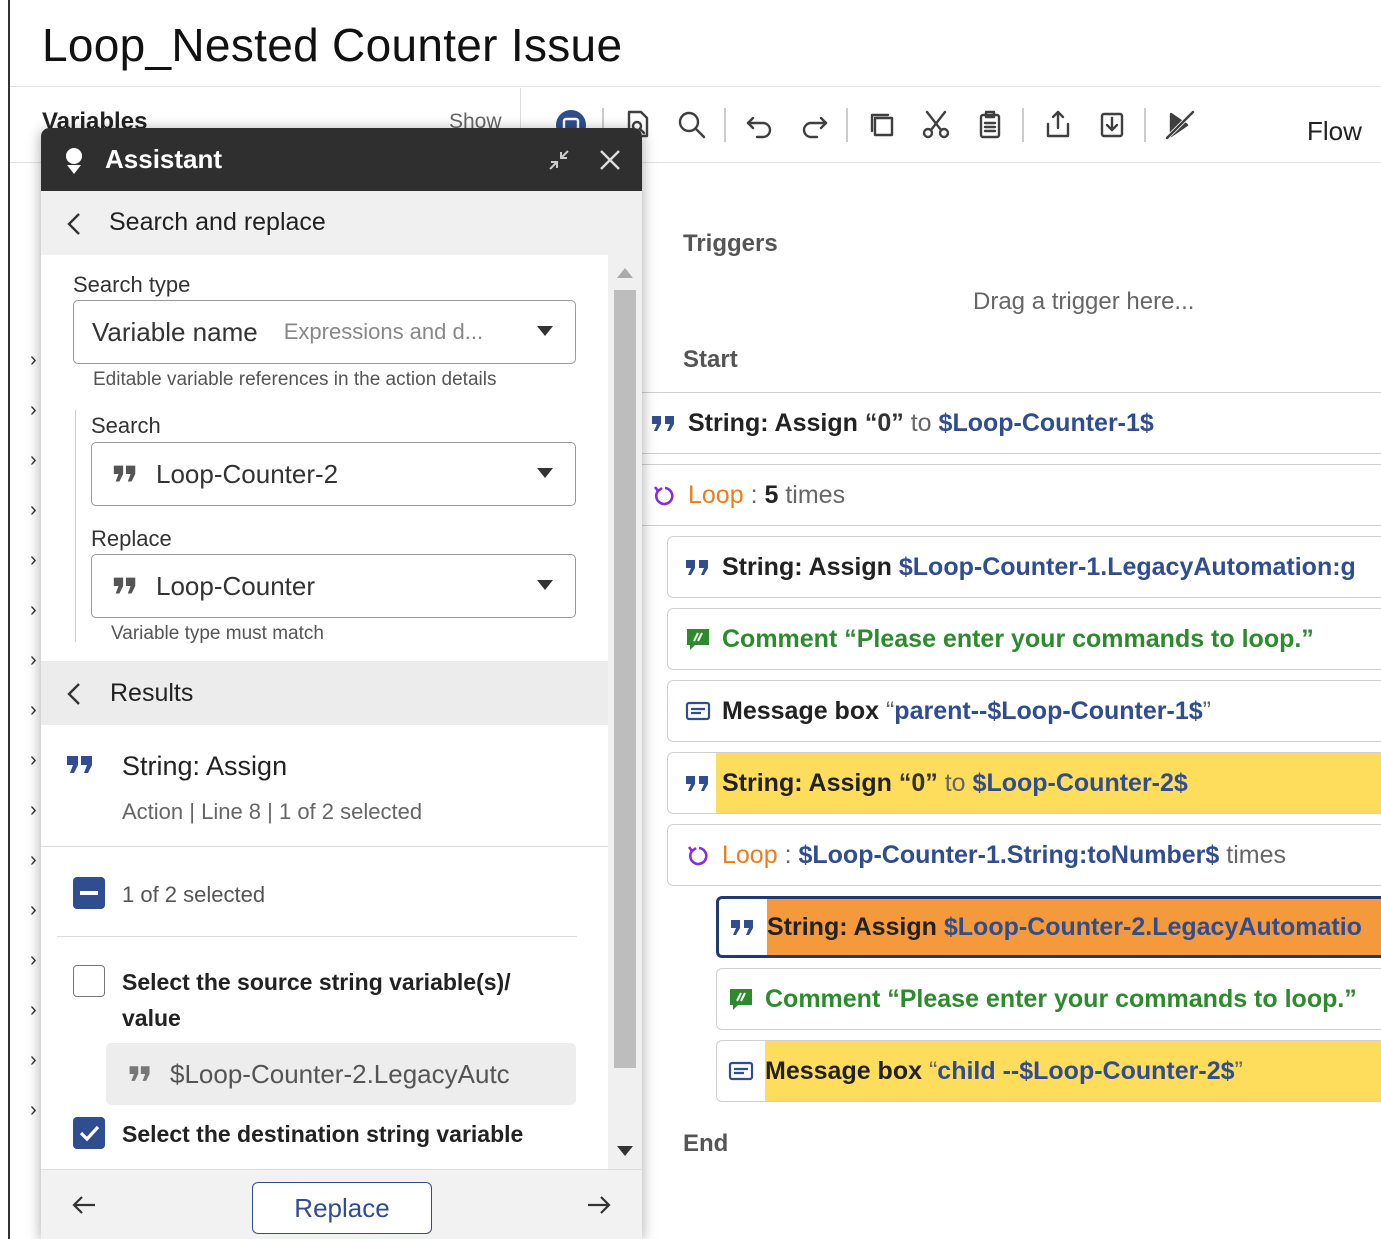 This screenshot has width=1381, height=1239. What do you see at coordinates (74, 161) in the screenshot?
I see `assistant-icon` at bounding box center [74, 161].